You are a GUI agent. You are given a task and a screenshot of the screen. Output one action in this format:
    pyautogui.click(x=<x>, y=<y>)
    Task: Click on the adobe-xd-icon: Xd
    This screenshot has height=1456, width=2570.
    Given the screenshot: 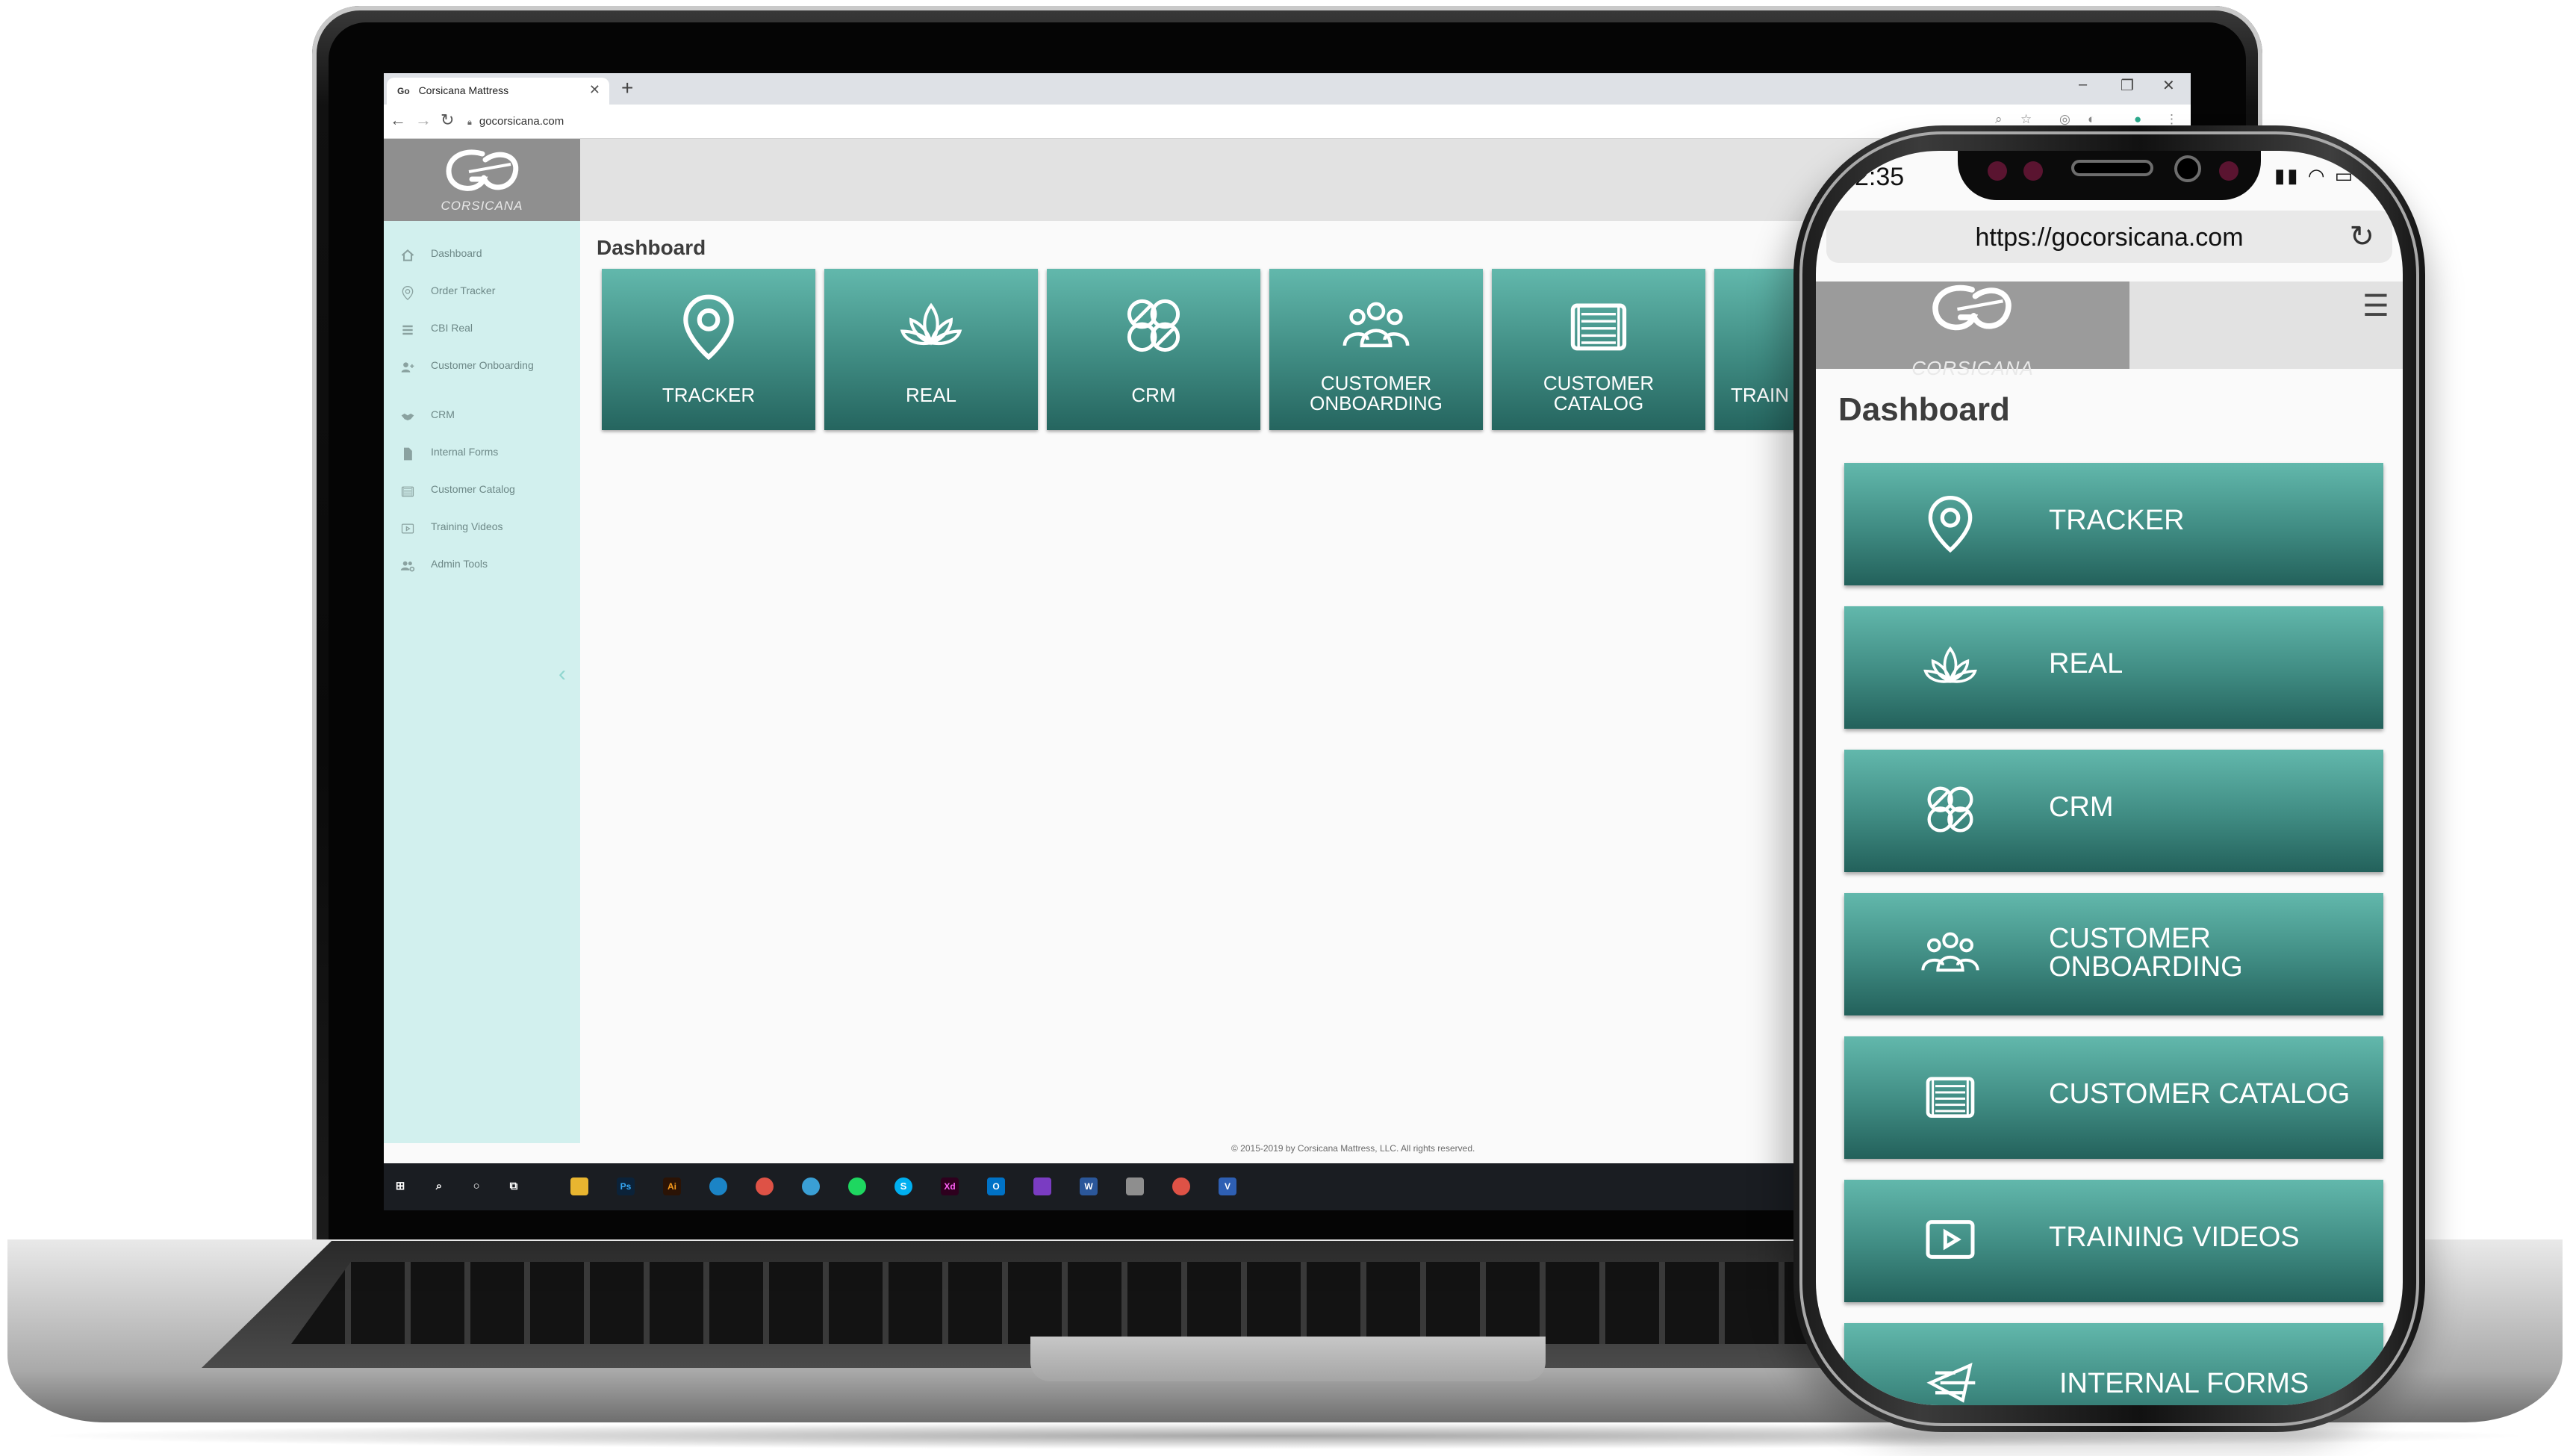 What is the action you would take?
    pyautogui.click(x=950, y=1186)
    